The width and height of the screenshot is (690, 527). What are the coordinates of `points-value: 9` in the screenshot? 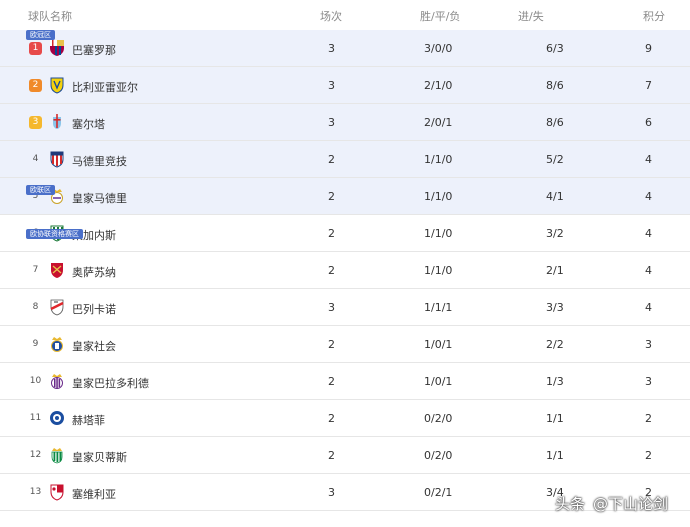 It's located at (648, 48).